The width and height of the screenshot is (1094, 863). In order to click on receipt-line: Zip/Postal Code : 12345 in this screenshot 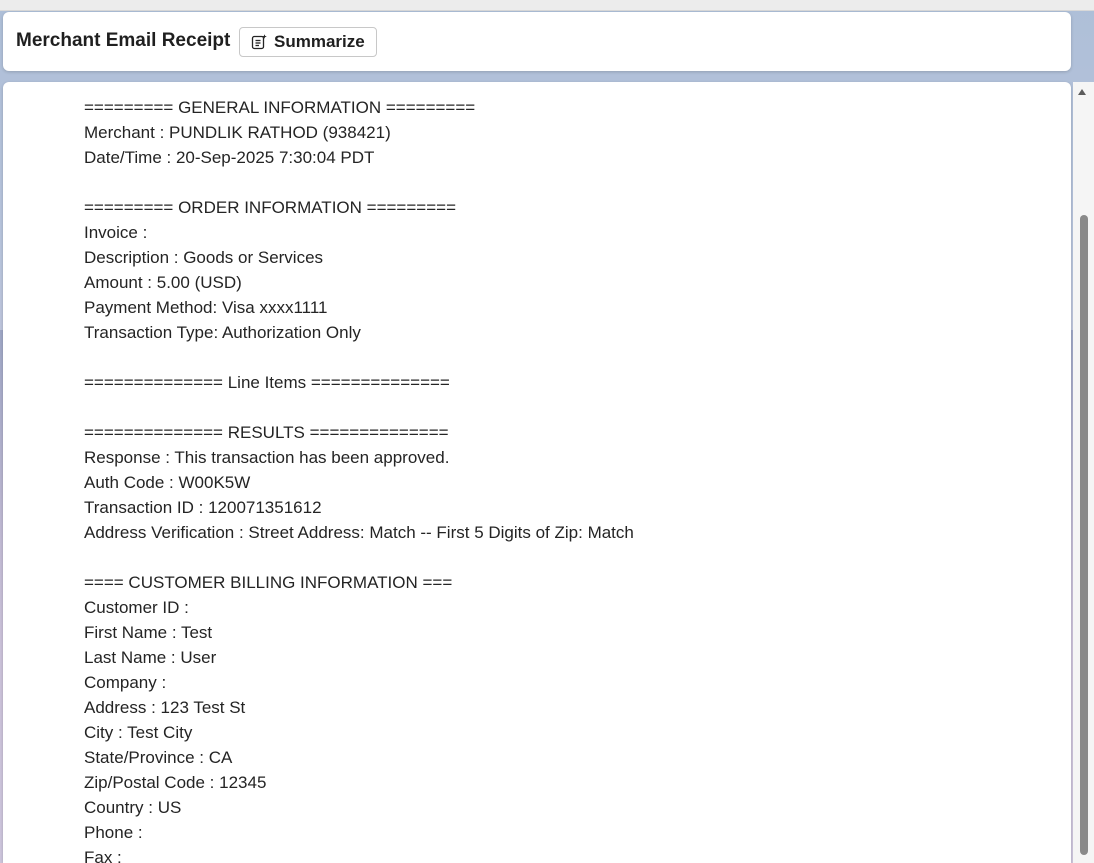, I will do `click(175, 782)`.